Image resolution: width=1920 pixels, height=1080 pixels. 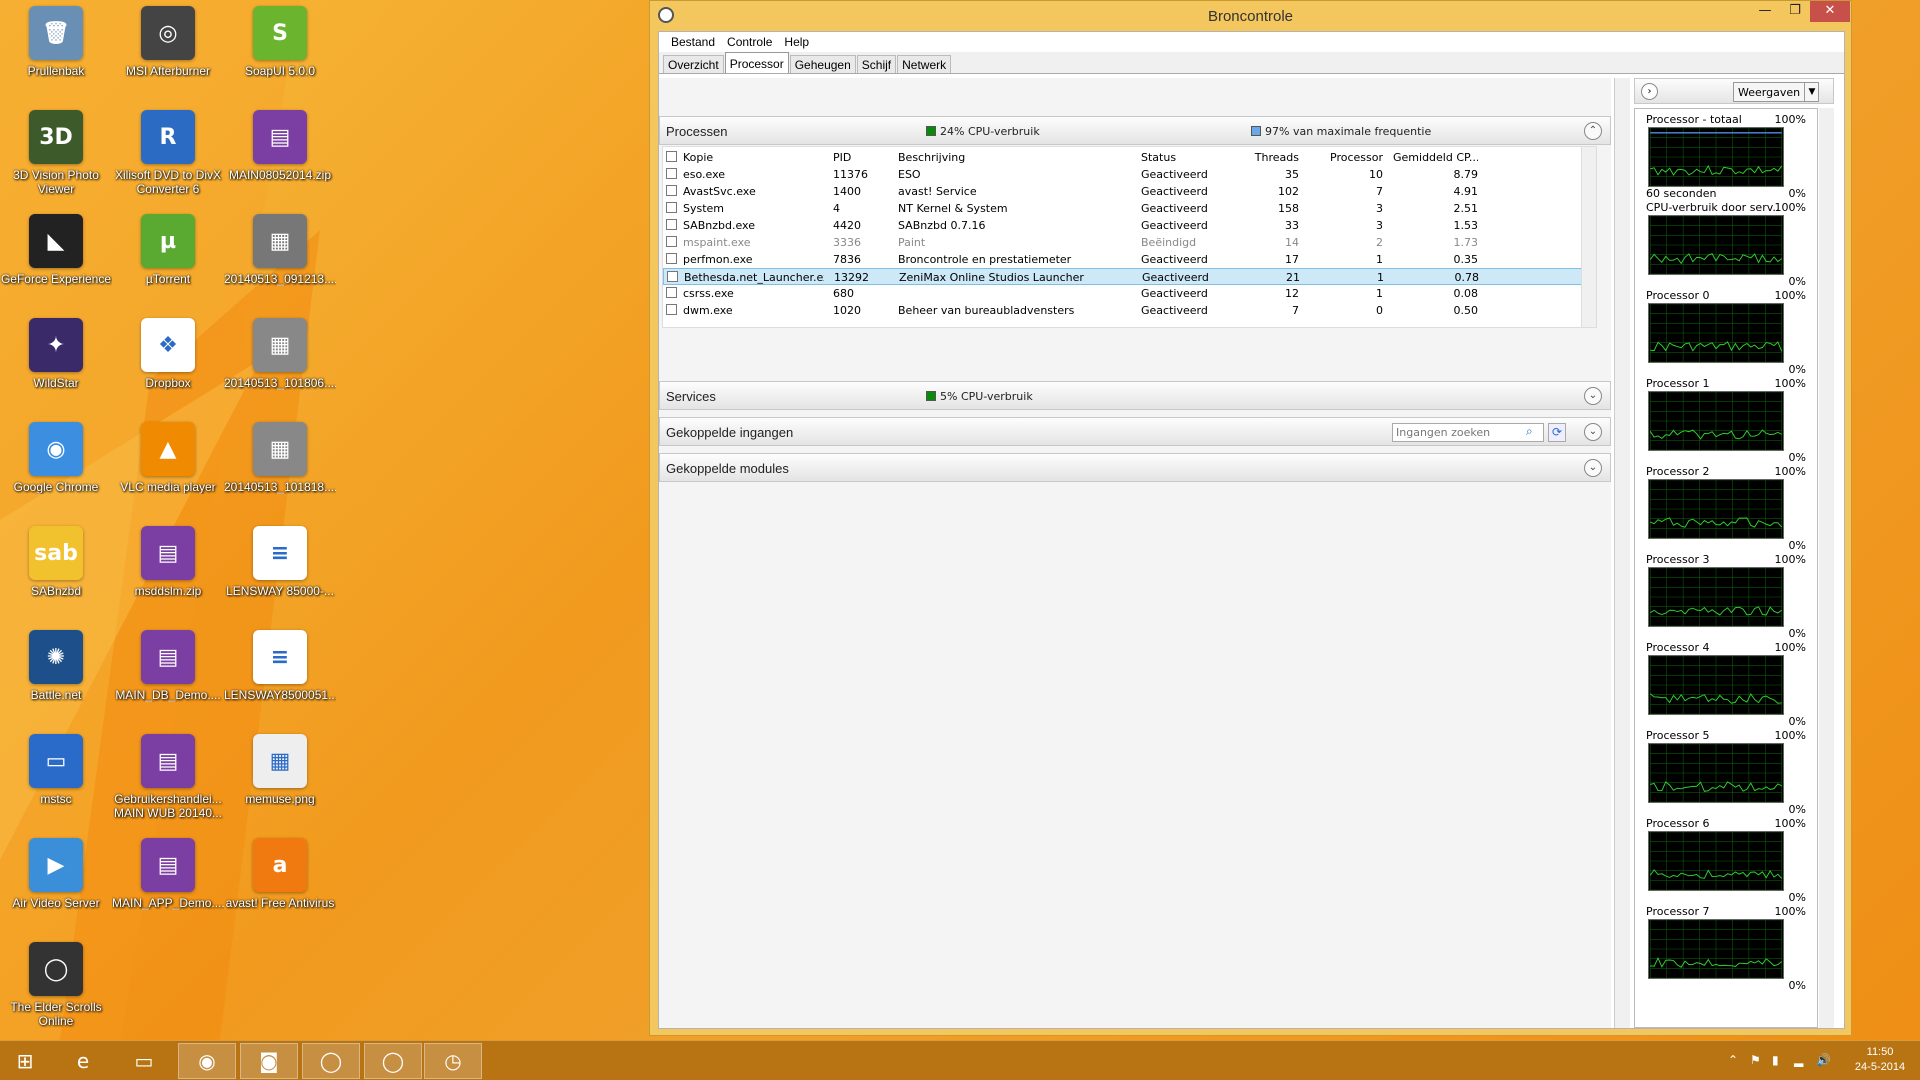 What do you see at coordinates (1733, 1060) in the screenshot?
I see `tray-chevron-icon: ⌃` at bounding box center [1733, 1060].